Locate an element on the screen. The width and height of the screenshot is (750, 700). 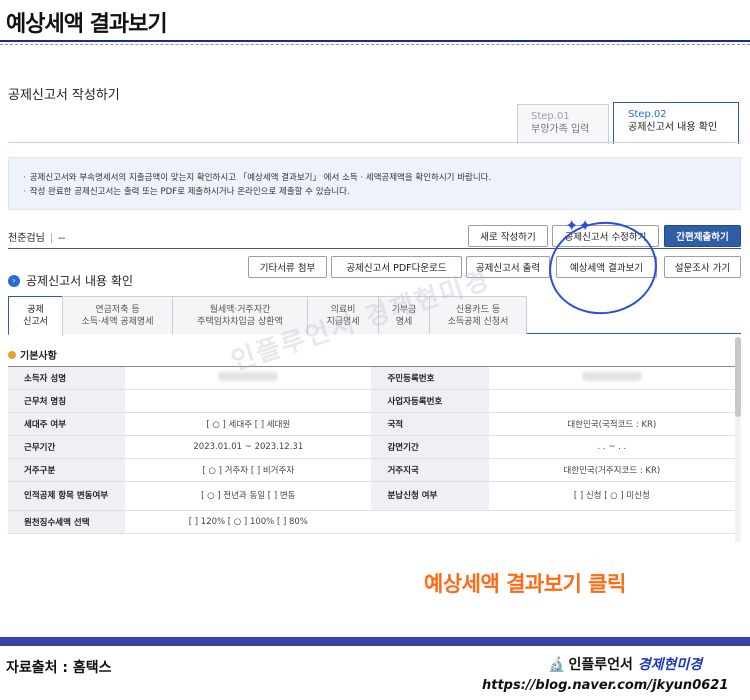
table-label: 거주구분 is located at coordinates (67, 470).